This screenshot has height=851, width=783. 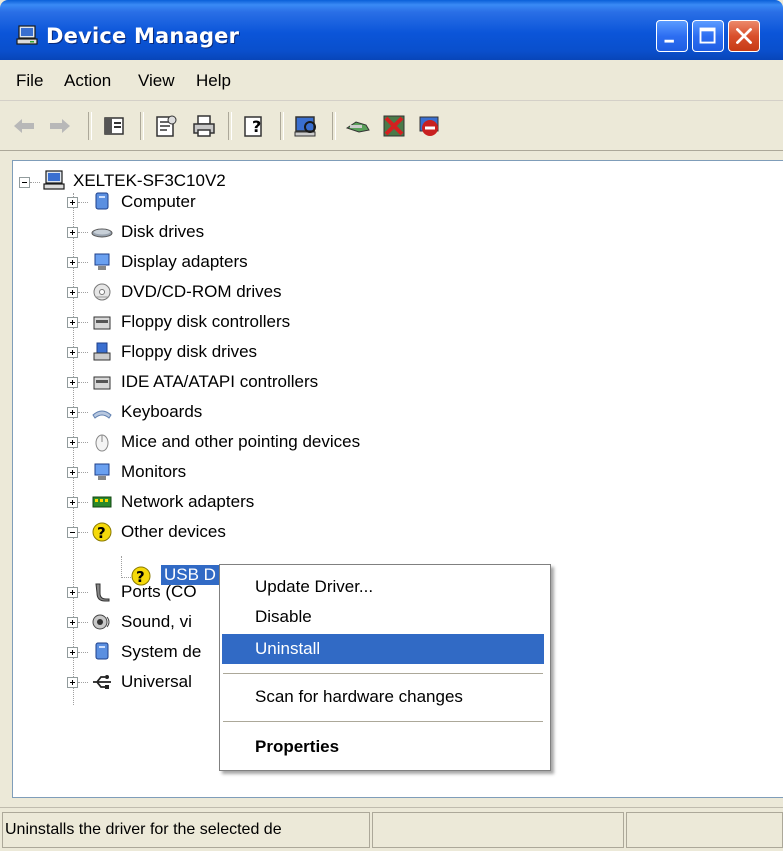 I want to click on uninstall-icon, so click(x=394, y=126).